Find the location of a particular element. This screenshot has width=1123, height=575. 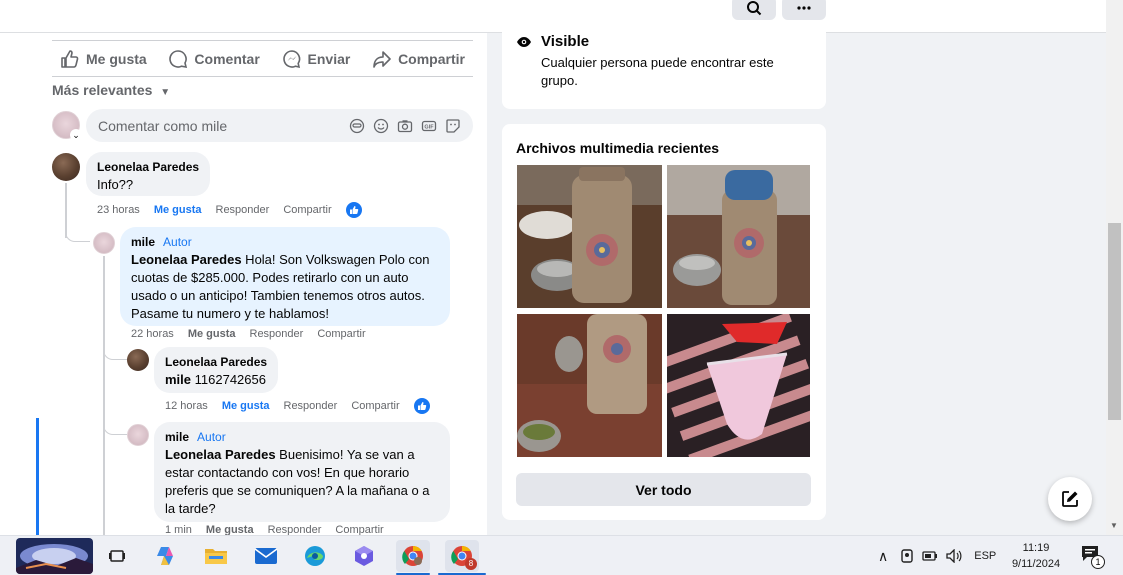

comment-bubble: Leonelaa Paredes mile 1162742656 is located at coordinates (216, 370).